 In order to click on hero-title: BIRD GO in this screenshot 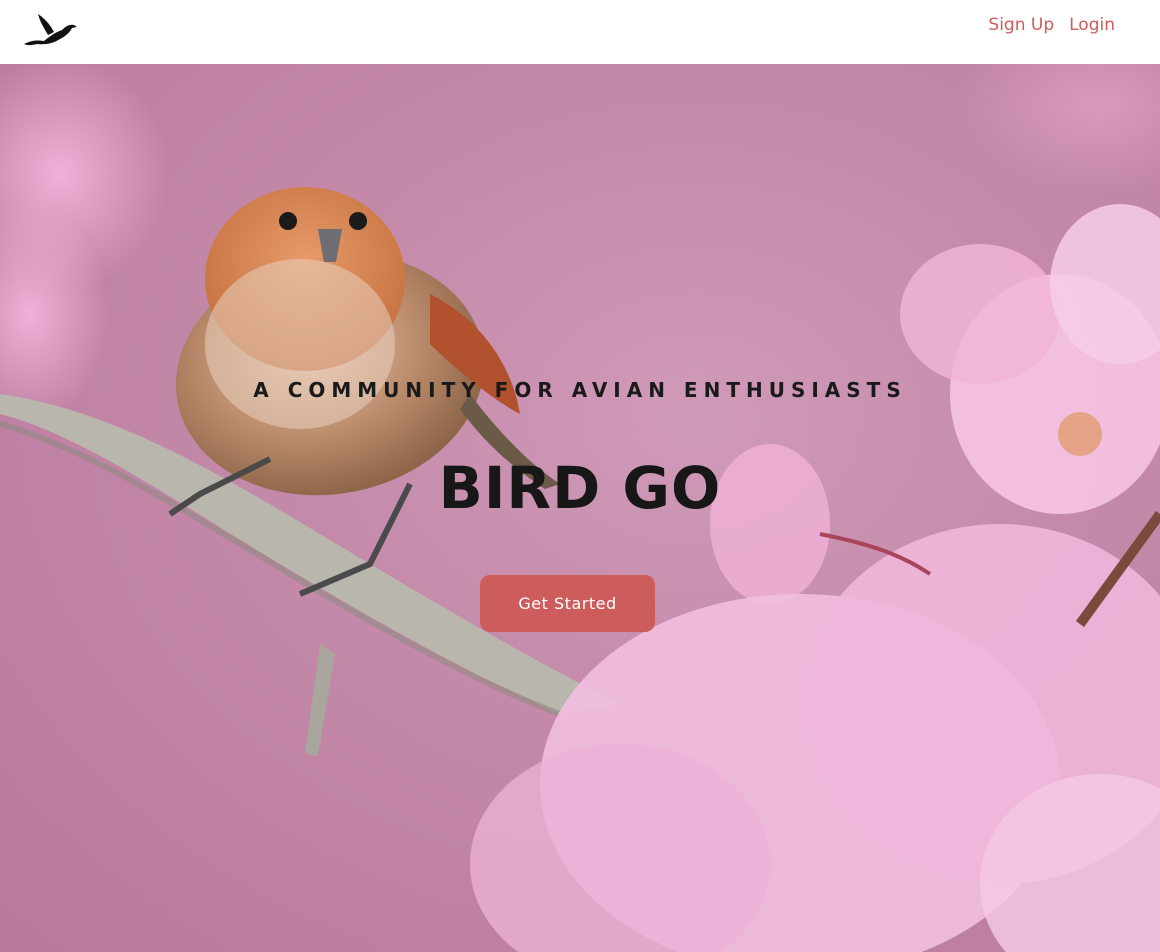, I will do `click(580, 488)`.